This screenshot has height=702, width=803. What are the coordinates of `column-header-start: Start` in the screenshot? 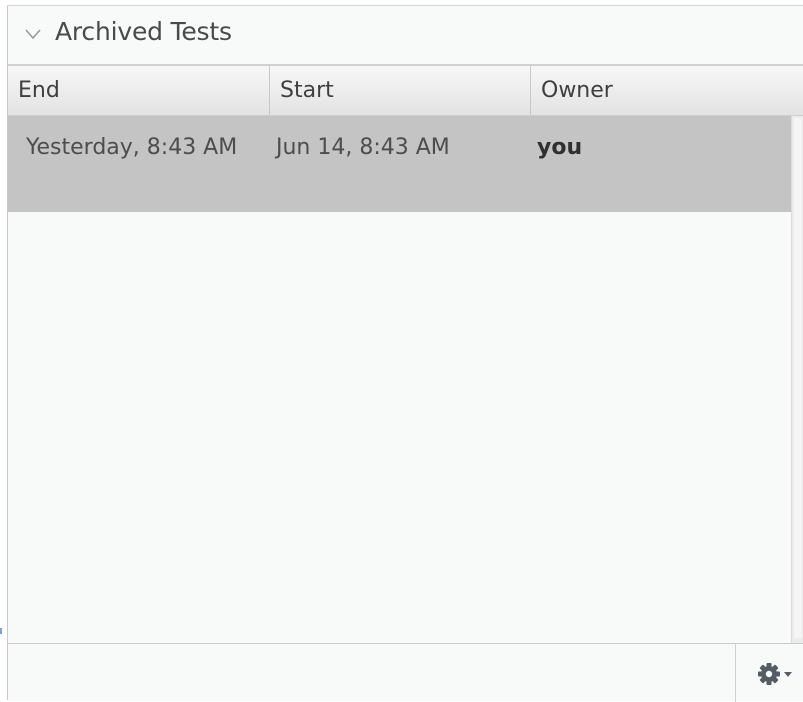 It's located at (400, 90).